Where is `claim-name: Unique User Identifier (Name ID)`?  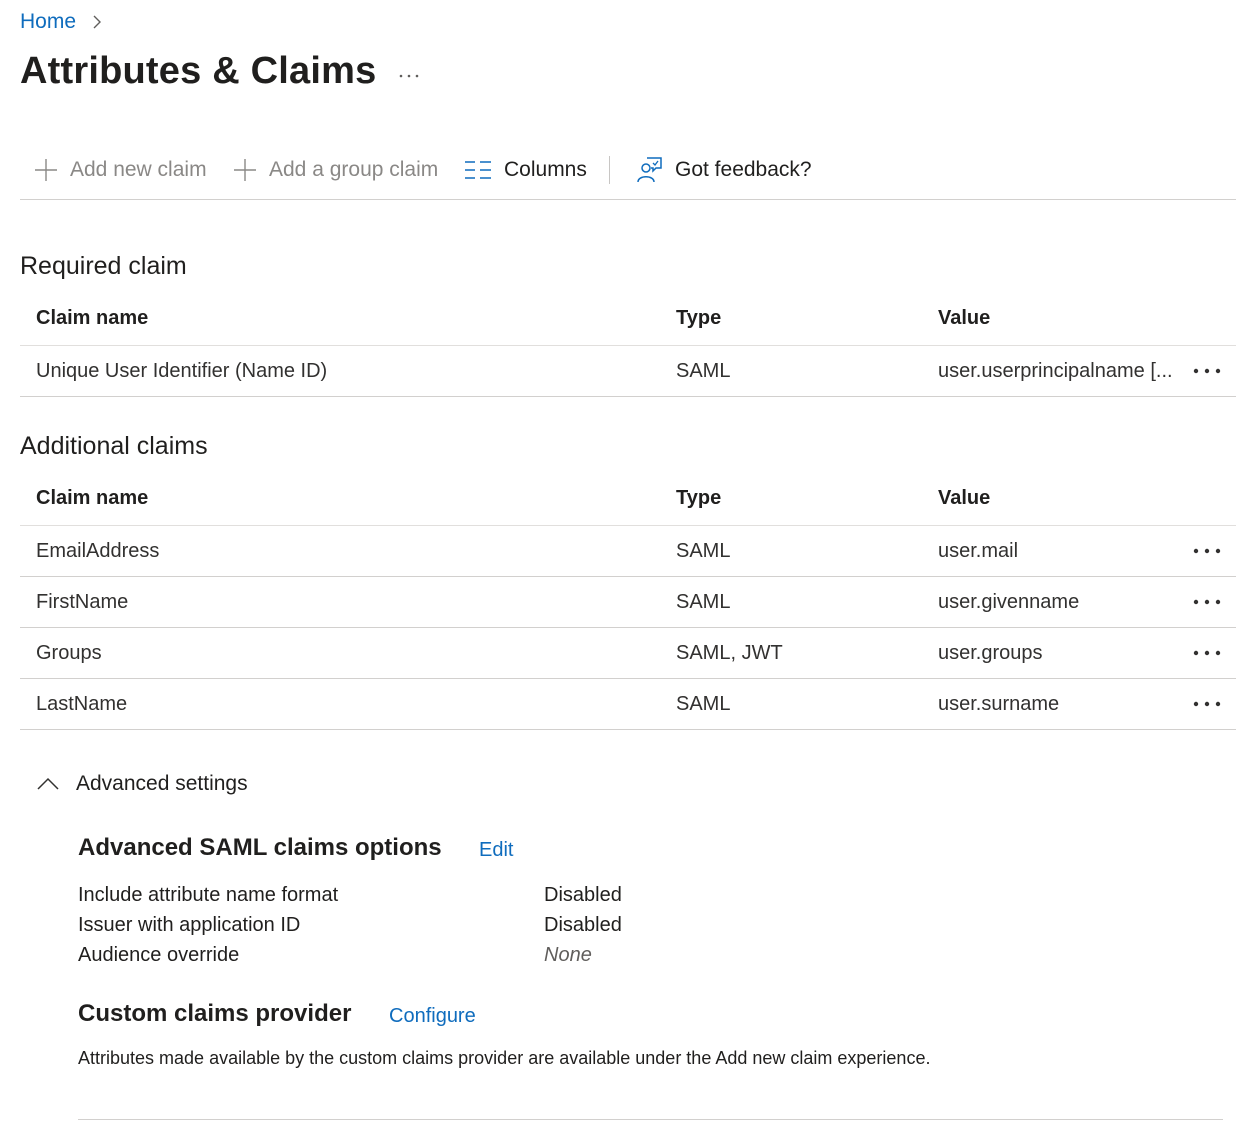 claim-name: Unique User Identifier (Name ID) is located at coordinates (181, 371).